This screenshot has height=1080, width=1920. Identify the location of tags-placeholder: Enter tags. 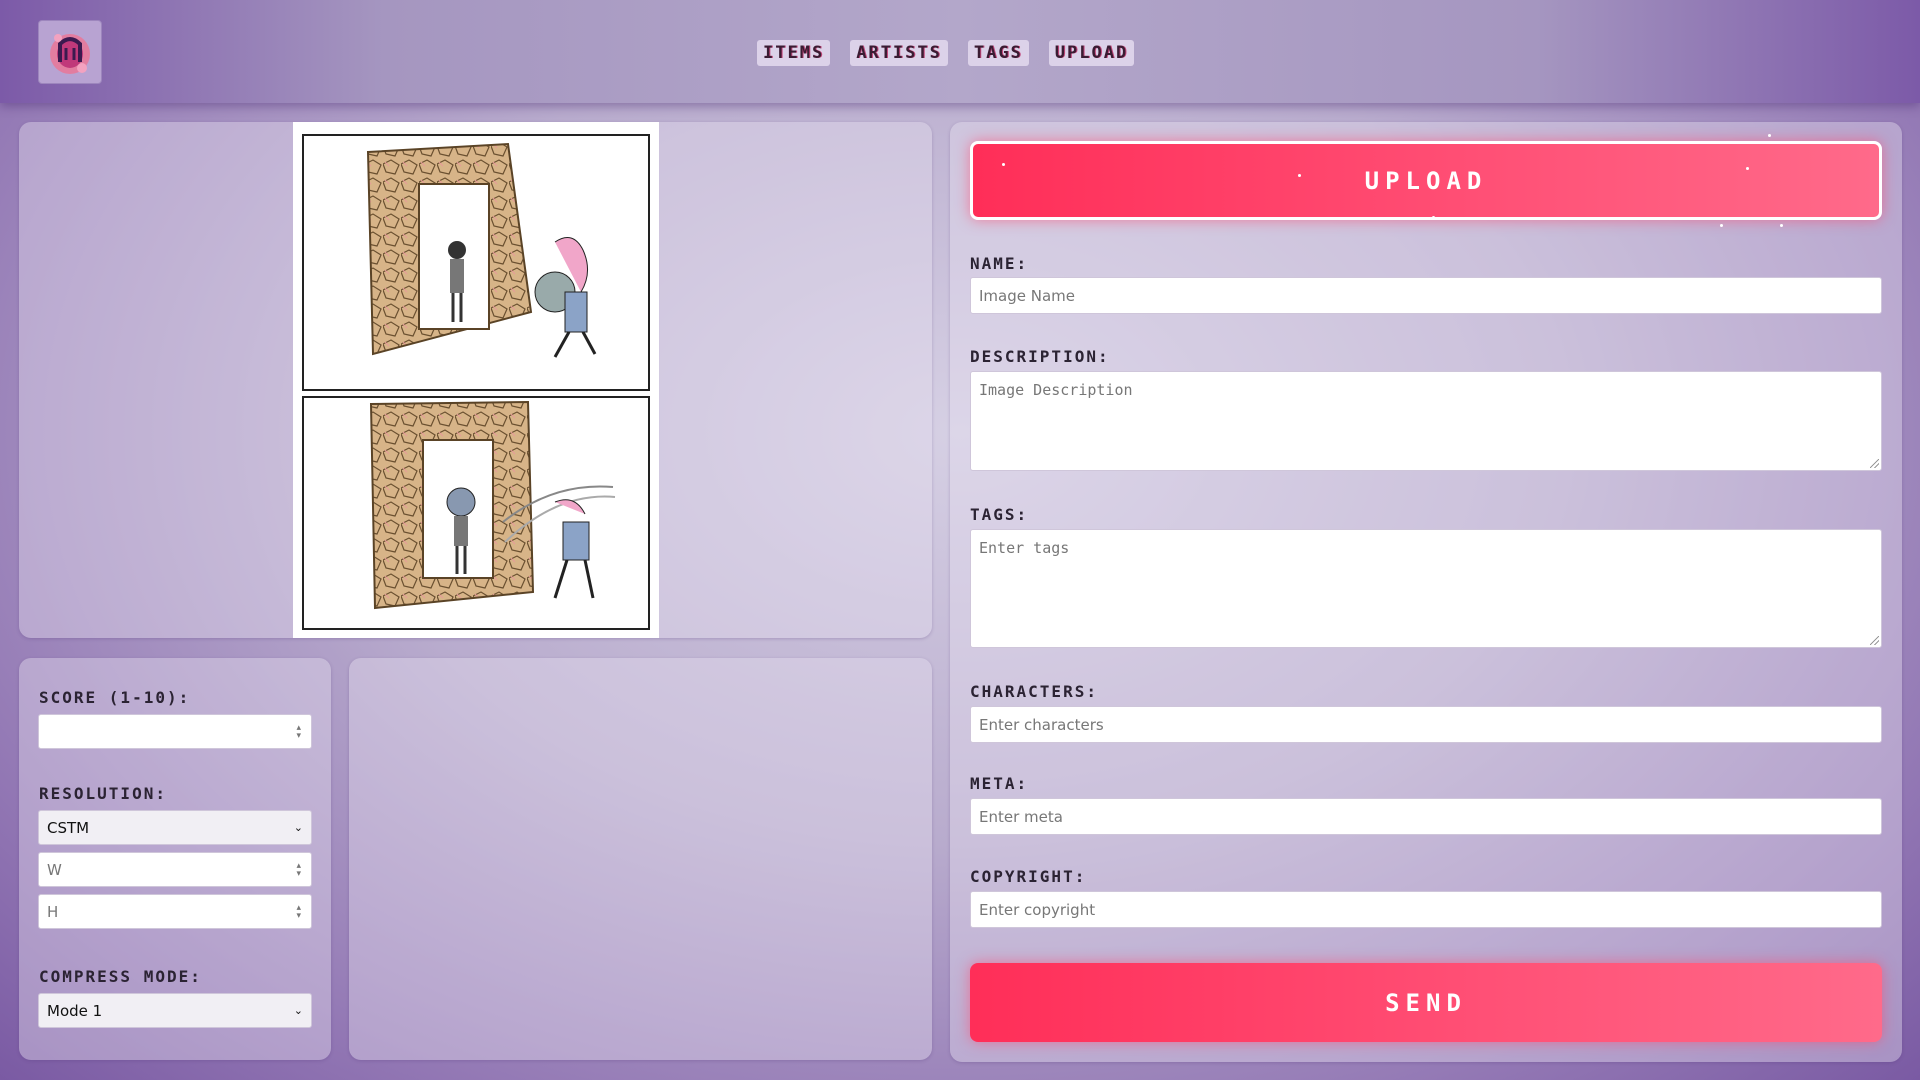
(1024, 548).